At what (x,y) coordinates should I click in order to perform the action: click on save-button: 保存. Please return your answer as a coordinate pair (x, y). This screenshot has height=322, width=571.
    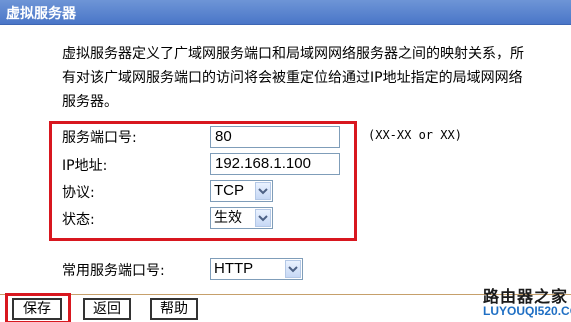
    Looking at the image, I should click on (37, 309).